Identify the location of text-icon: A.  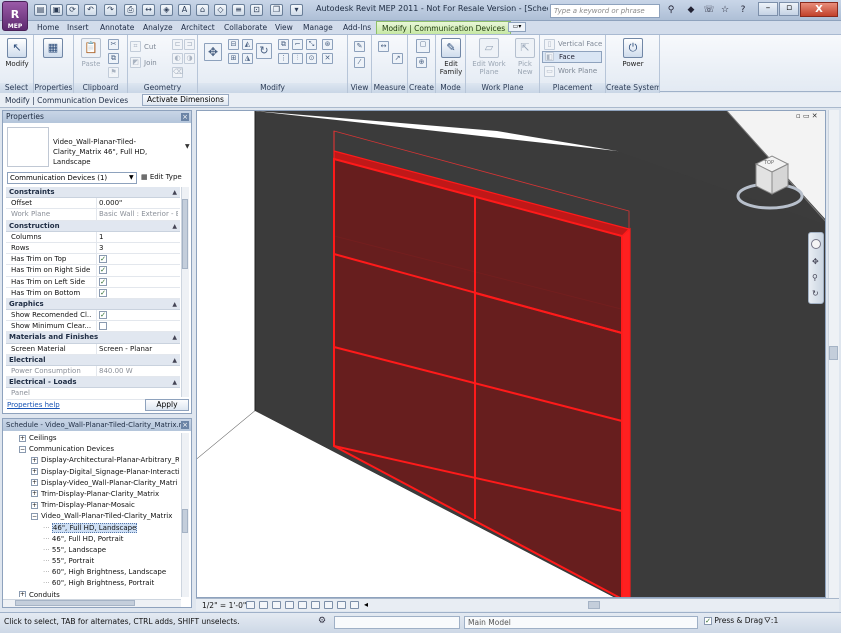
(184, 10).